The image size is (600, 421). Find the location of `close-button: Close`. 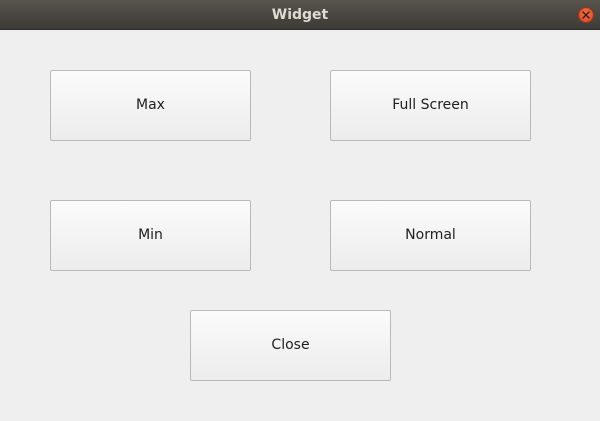

close-button: Close is located at coordinates (290, 345).